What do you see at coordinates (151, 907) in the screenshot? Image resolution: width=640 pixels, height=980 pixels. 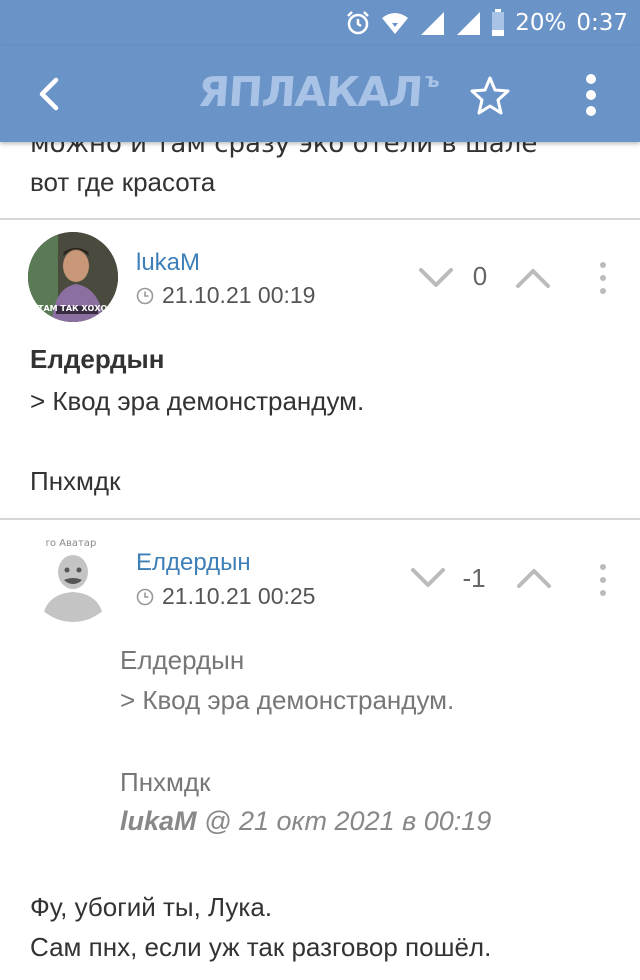 I see `comment-text-line-1: Фу, убогий ты, Лука.` at bounding box center [151, 907].